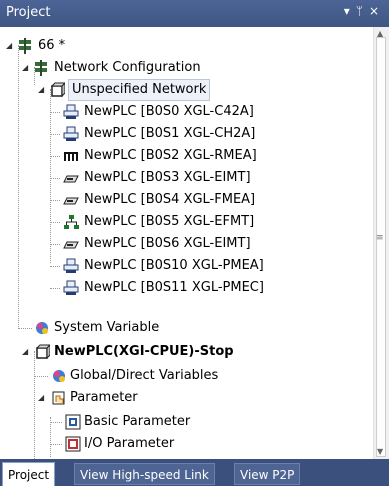  What do you see at coordinates (70, 222) in the screenshot?
I see `network-tree-icon` at bounding box center [70, 222].